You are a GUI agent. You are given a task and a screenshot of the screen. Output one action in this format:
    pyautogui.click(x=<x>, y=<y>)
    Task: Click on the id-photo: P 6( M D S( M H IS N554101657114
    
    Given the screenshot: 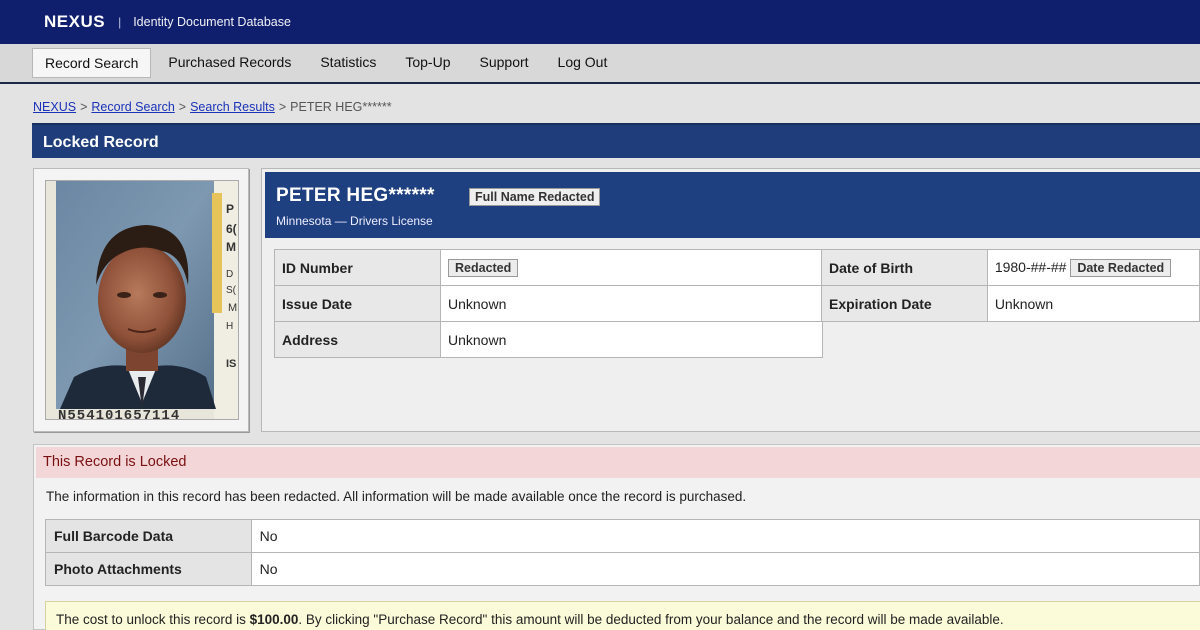 What is the action you would take?
    pyautogui.click(x=142, y=300)
    